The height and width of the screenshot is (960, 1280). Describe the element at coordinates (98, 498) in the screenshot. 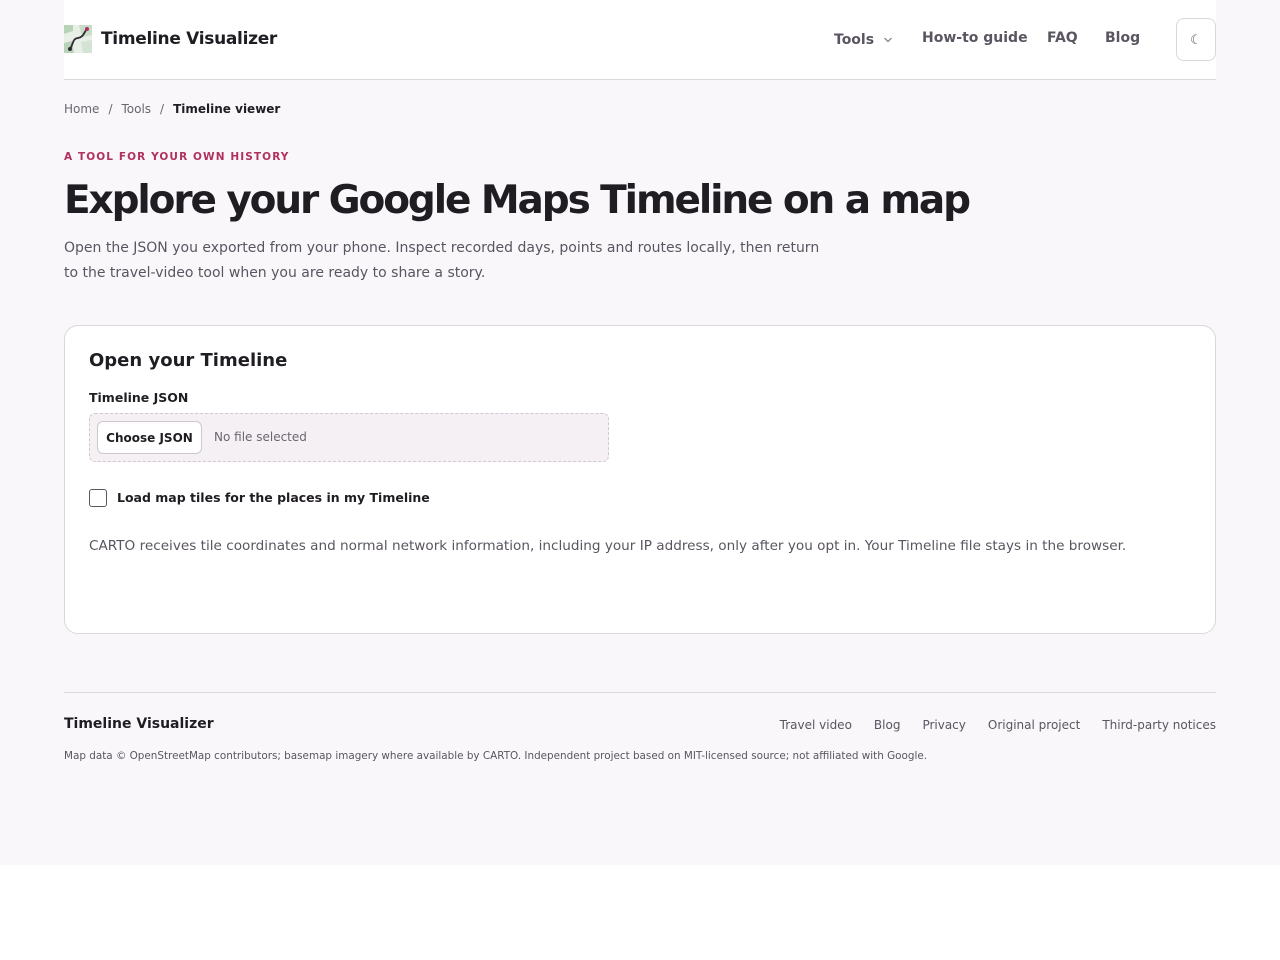

I see `load-tiles-checkbox` at that location.